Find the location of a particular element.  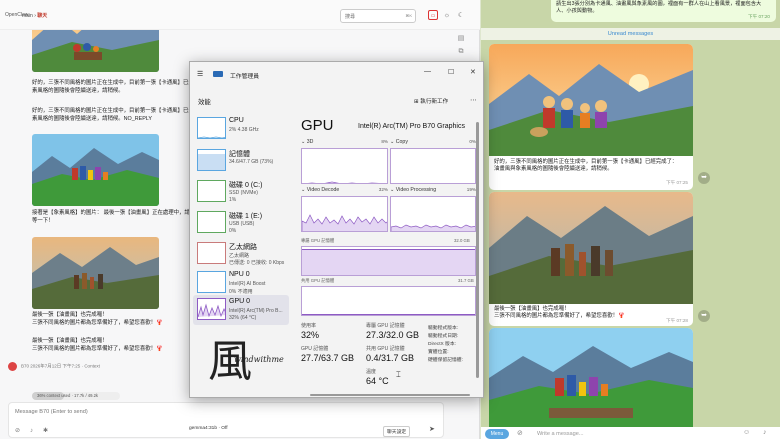

sidebar-item-sub: 乙太網路 is located at coordinates (239, 256).